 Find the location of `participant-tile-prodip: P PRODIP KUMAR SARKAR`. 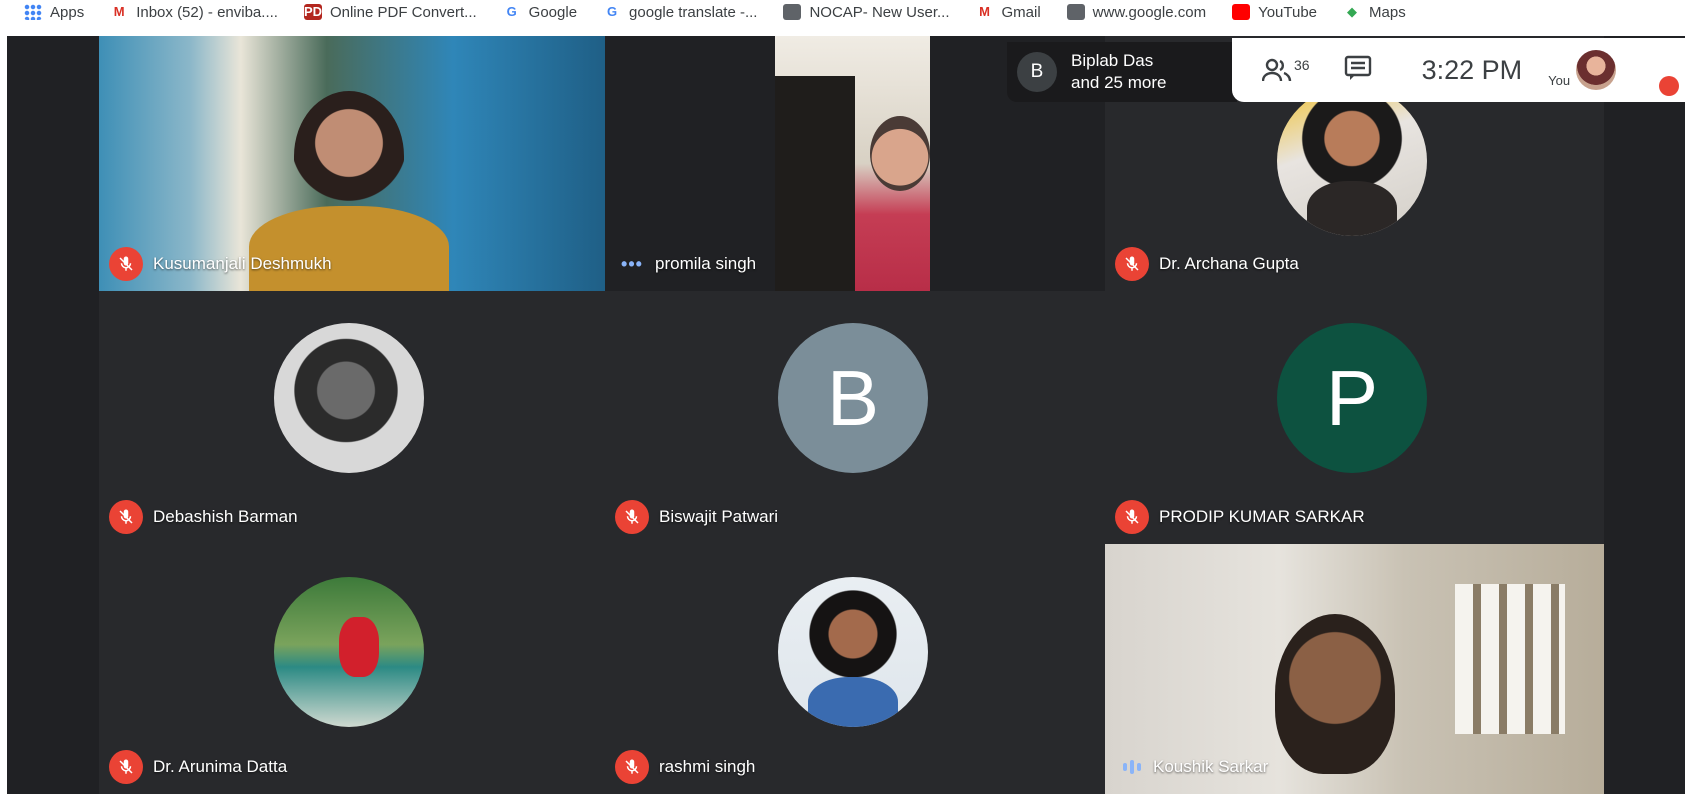

participant-tile-prodip: P PRODIP KUMAR SARKAR is located at coordinates (1354, 417).